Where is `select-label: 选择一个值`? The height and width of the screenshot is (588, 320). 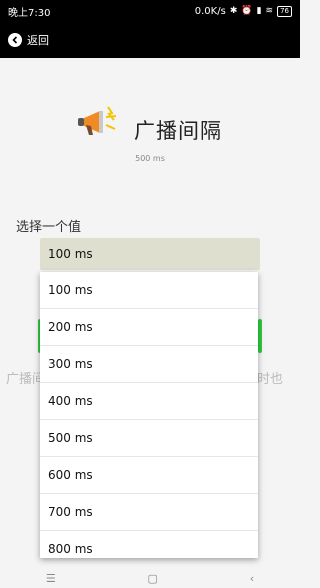 select-label: 选择一个值 is located at coordinates (49, 227).